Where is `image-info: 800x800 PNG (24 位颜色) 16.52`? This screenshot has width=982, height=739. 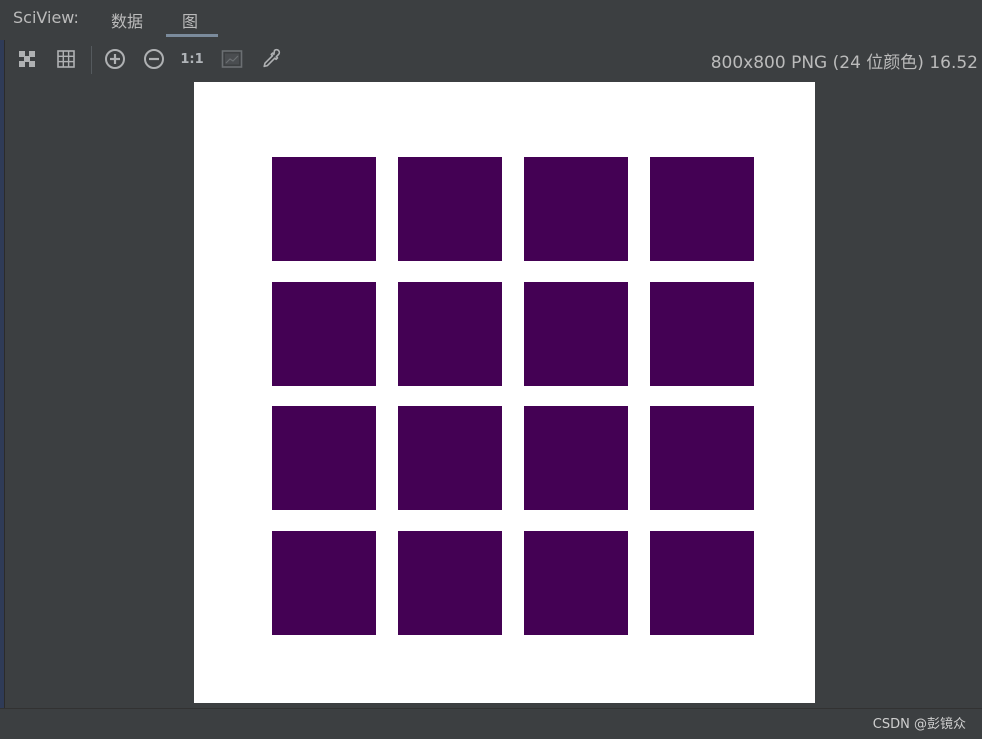
image-info: 800x800 PNG (24 位颜色) 16.52 is located at coordinates (844, 63).